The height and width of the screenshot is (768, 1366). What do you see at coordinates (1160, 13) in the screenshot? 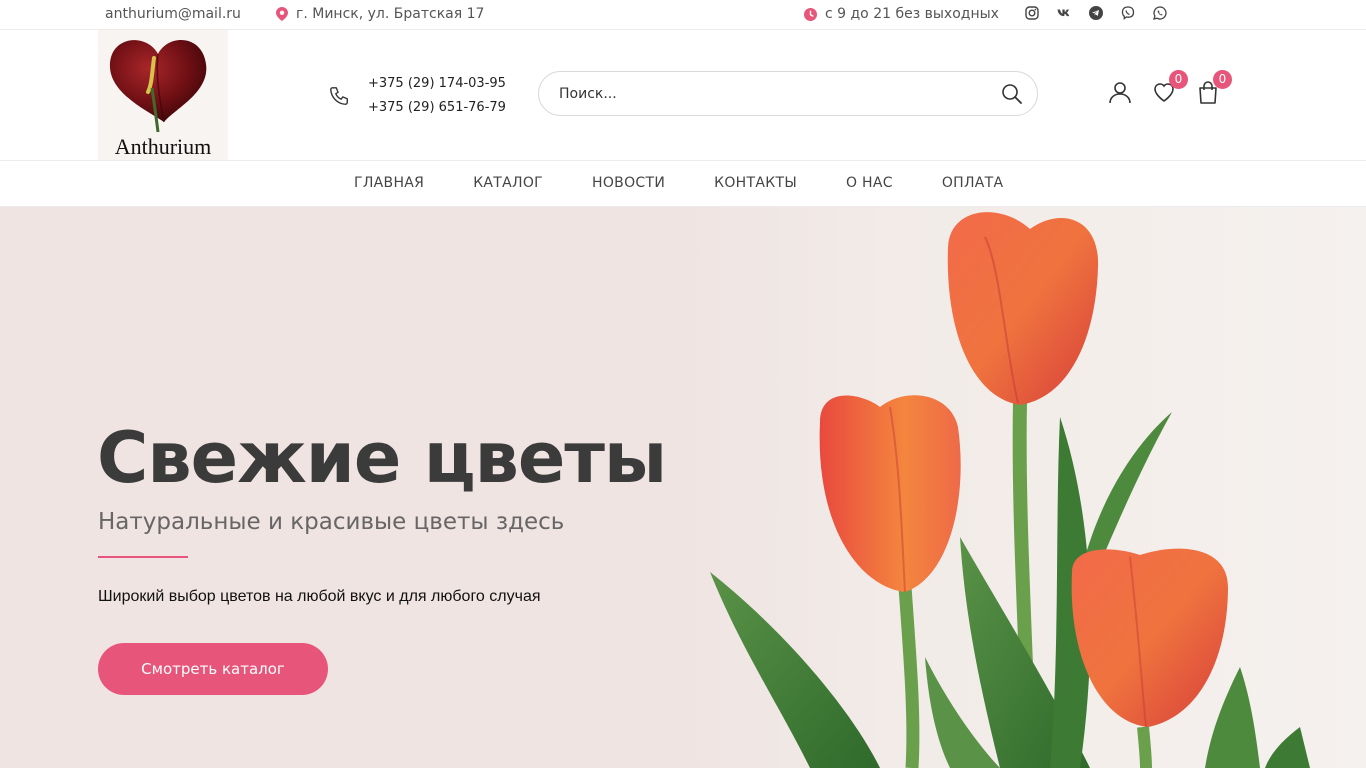
I see `whatsapp-icon` at bounding box center [1160, 13].